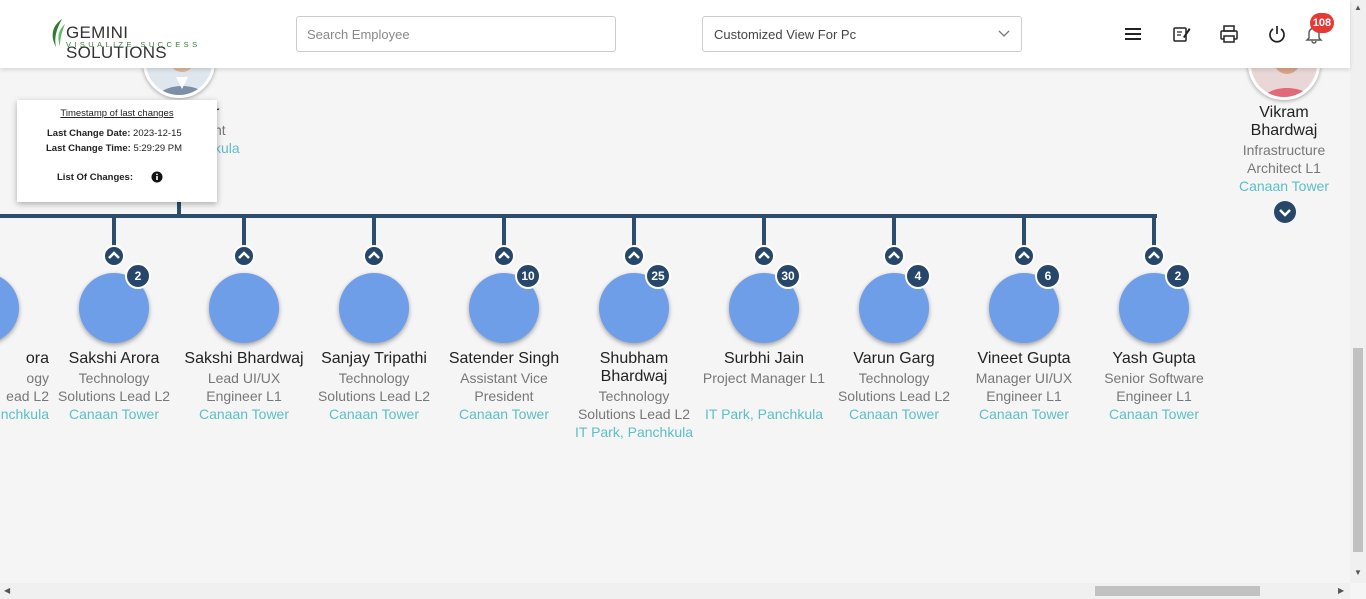 The height and width of the screenshot is (599, 1366). Describe the element at coordinates (1341, 590) in the screenshot. I see `scroll-right-arrow-icon: ▶` at that location.